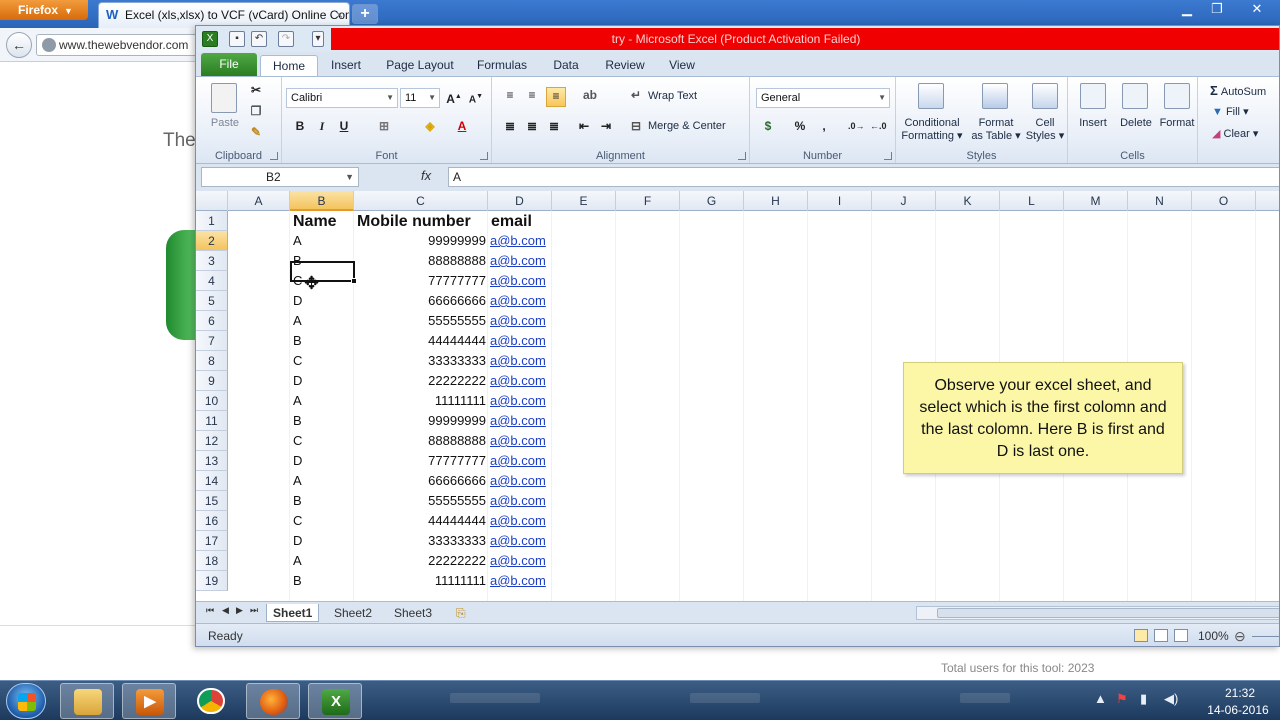 The image size is (1280, 720). What do you see at coordinates (606, 126) in the screenshot?
I see `increase-indent-icon: ⇥` at bounding box center [606, 126].